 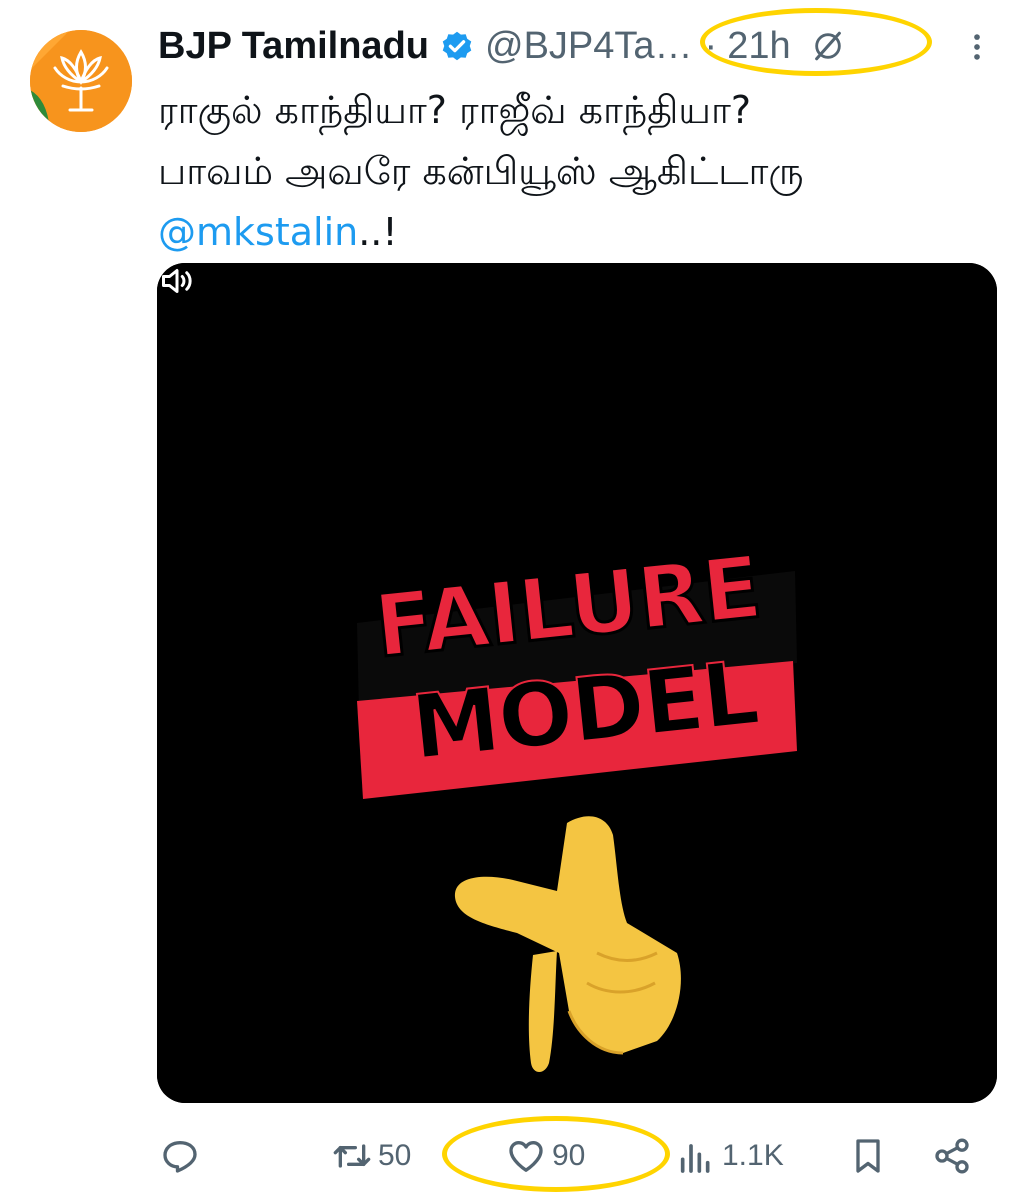 I want to click on bookmark-icon, so click(x=868, y=1156).